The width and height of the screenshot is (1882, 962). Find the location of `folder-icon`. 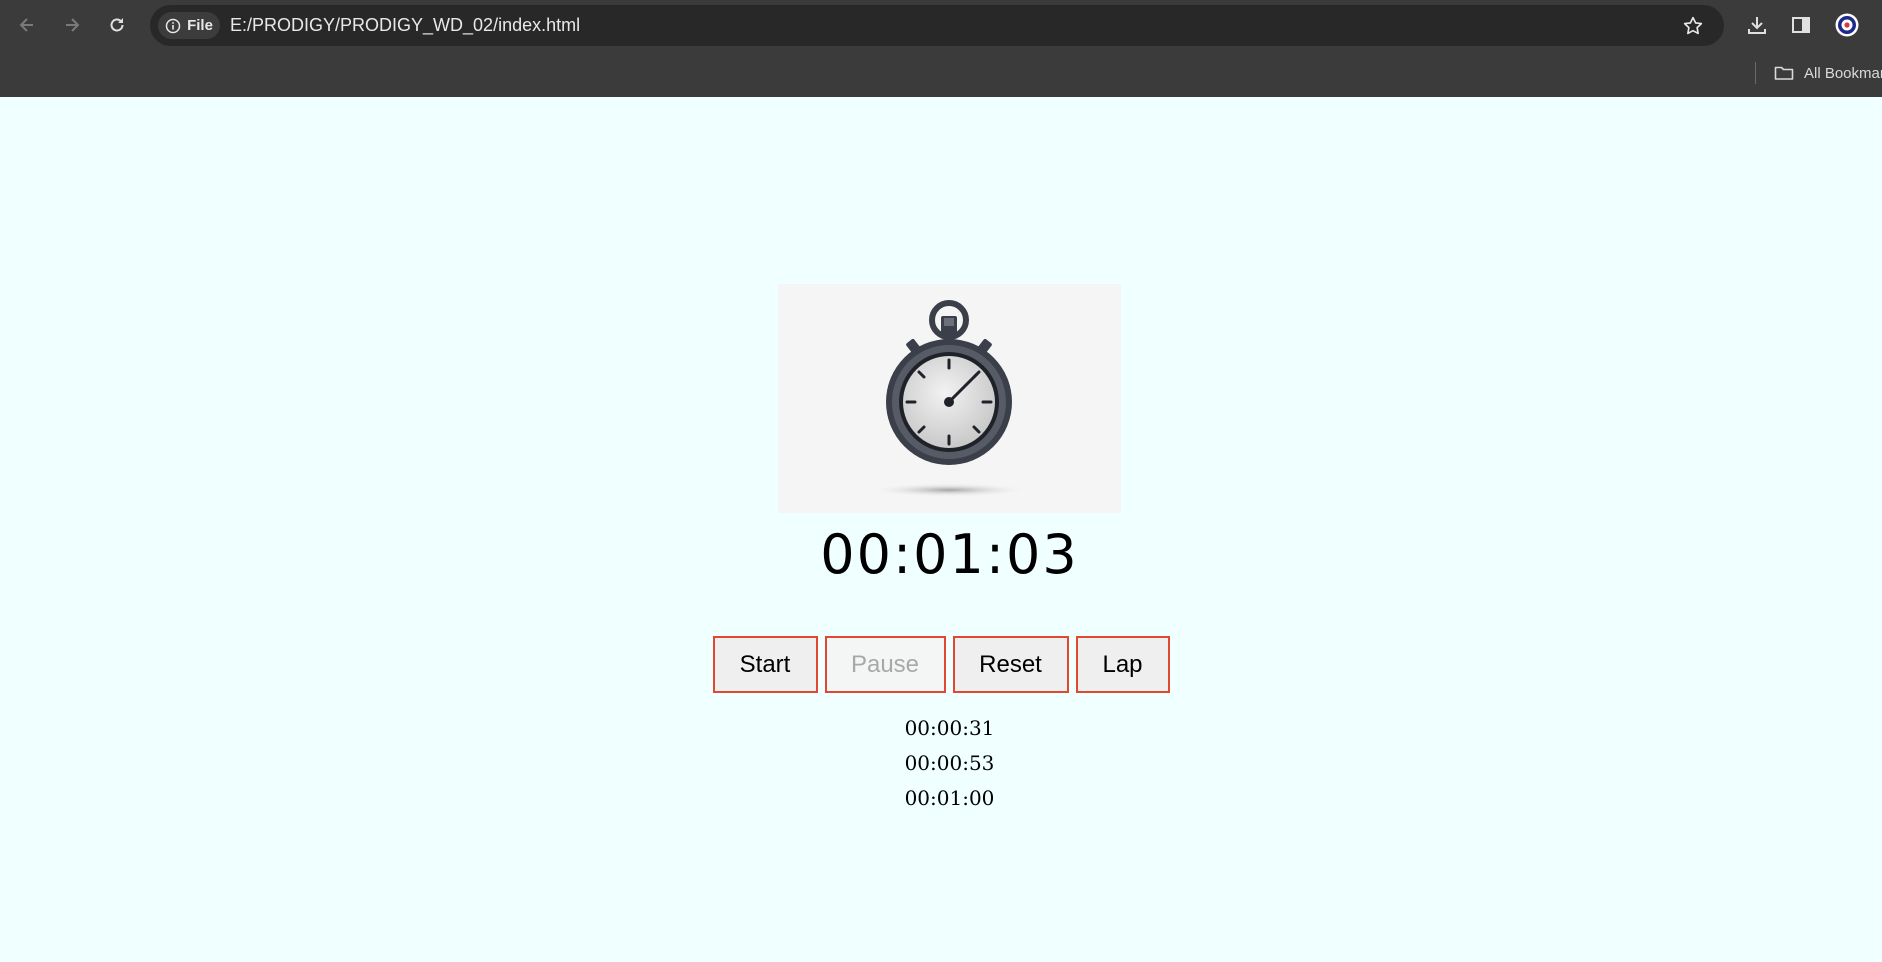

folder-icon is located at coordinates (1784, 73).